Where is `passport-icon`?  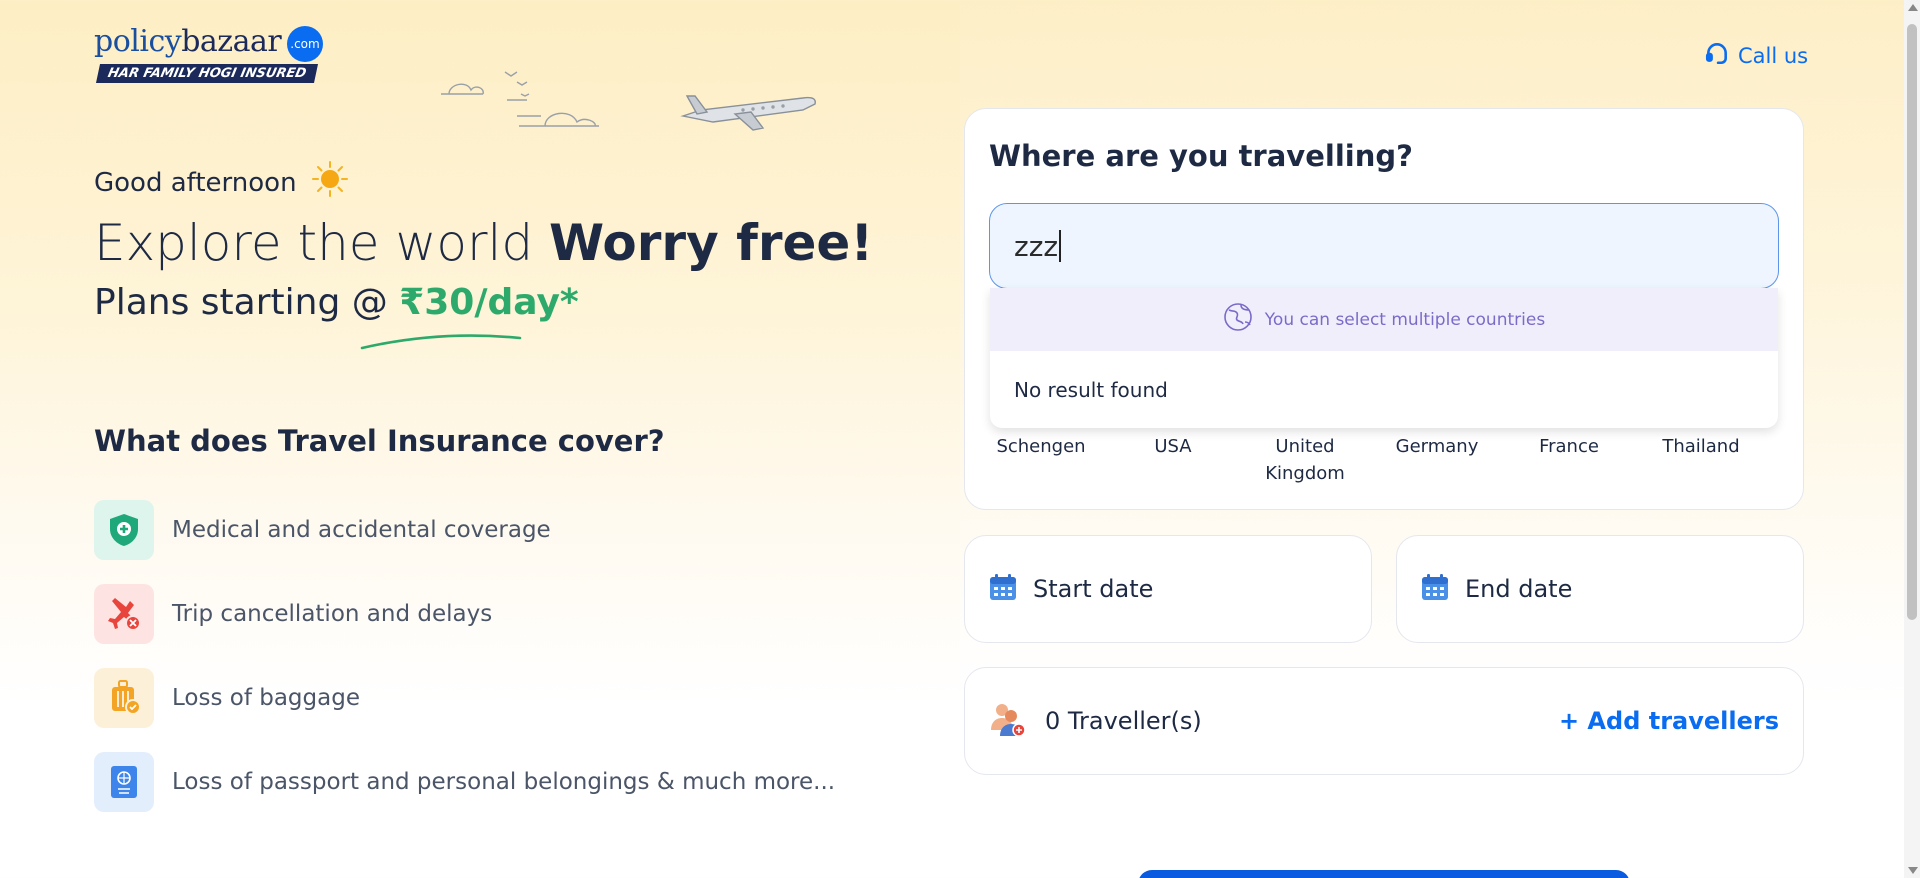
passport-icon is located at coordinates (124, 782).